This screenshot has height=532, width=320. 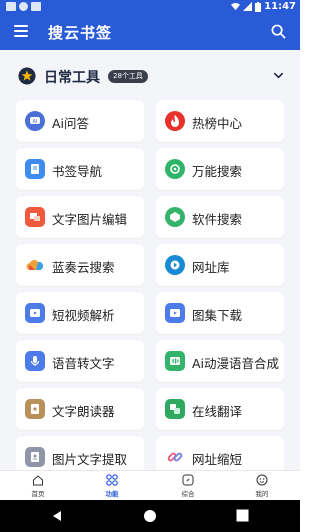 What do you see at coordinates (150, 7) in the screenshot?
I see `status-bar: 11:47` at bounding box center [150, 7].